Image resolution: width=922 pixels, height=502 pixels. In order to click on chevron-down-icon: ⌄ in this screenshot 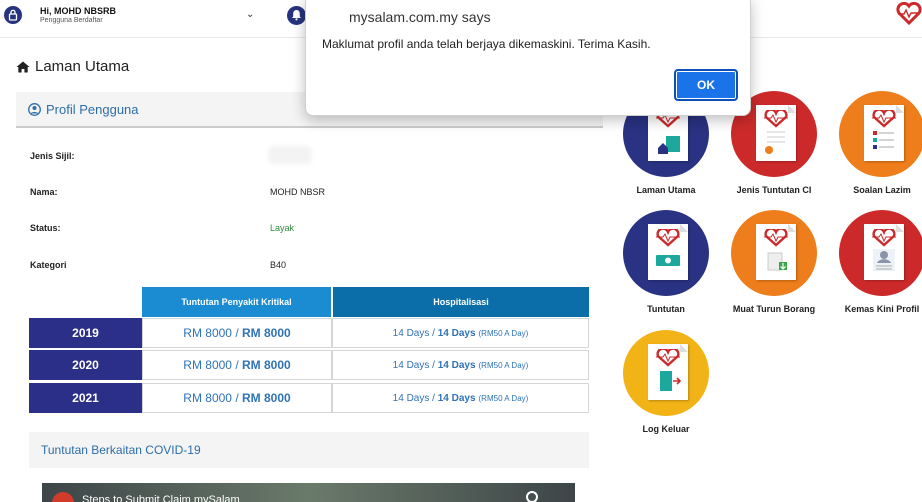, I will do `click(250, 14)`.